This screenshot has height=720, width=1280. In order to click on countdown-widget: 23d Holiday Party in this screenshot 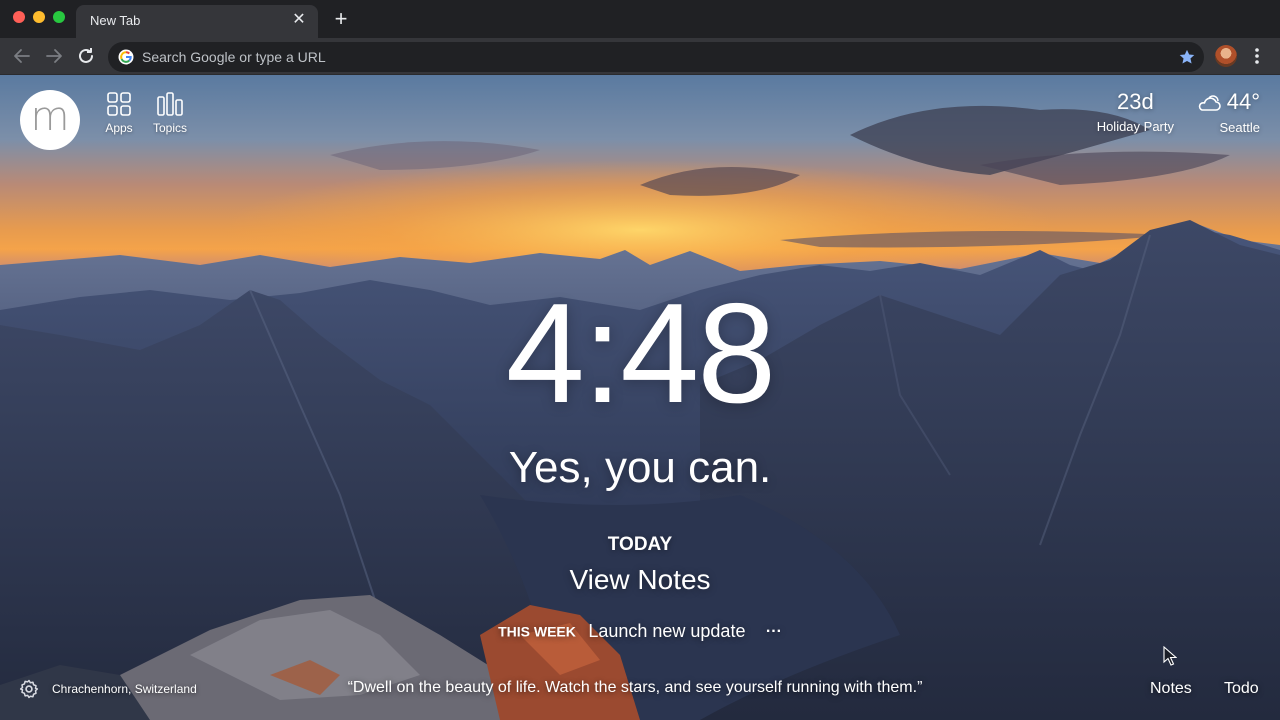, I will do `click(1135, 111)`.